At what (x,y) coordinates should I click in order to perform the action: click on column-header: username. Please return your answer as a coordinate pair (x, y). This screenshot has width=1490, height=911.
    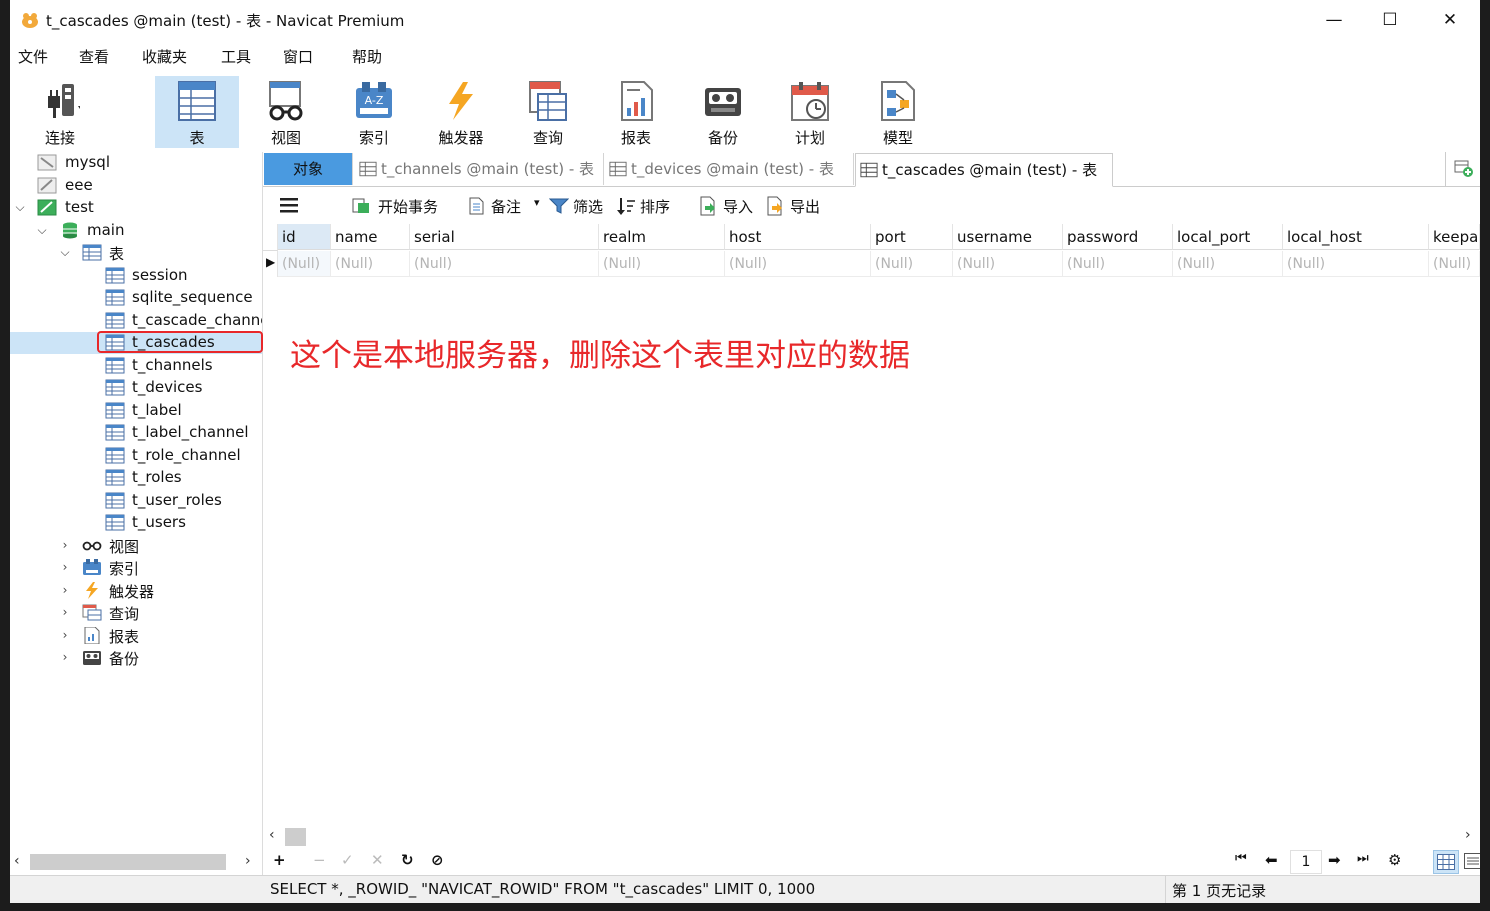
    Looking at the image, I should click on (1008, 237).